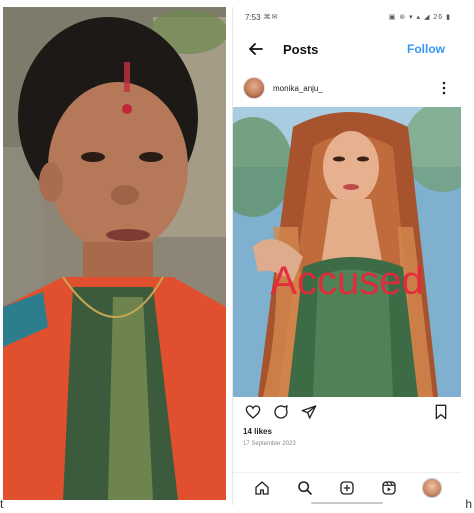 The image size is (474, 513). What do you see at coordinates (253, 17) in the screenshot?
I see `status-time: 7:53` at bounding box center [253, 17].